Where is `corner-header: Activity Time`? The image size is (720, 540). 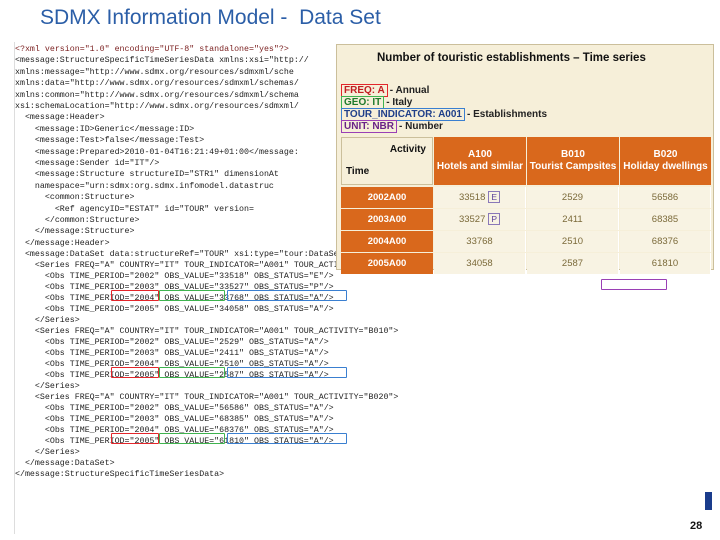 corner-header: Activity Time is located at coordinates (387, 161).